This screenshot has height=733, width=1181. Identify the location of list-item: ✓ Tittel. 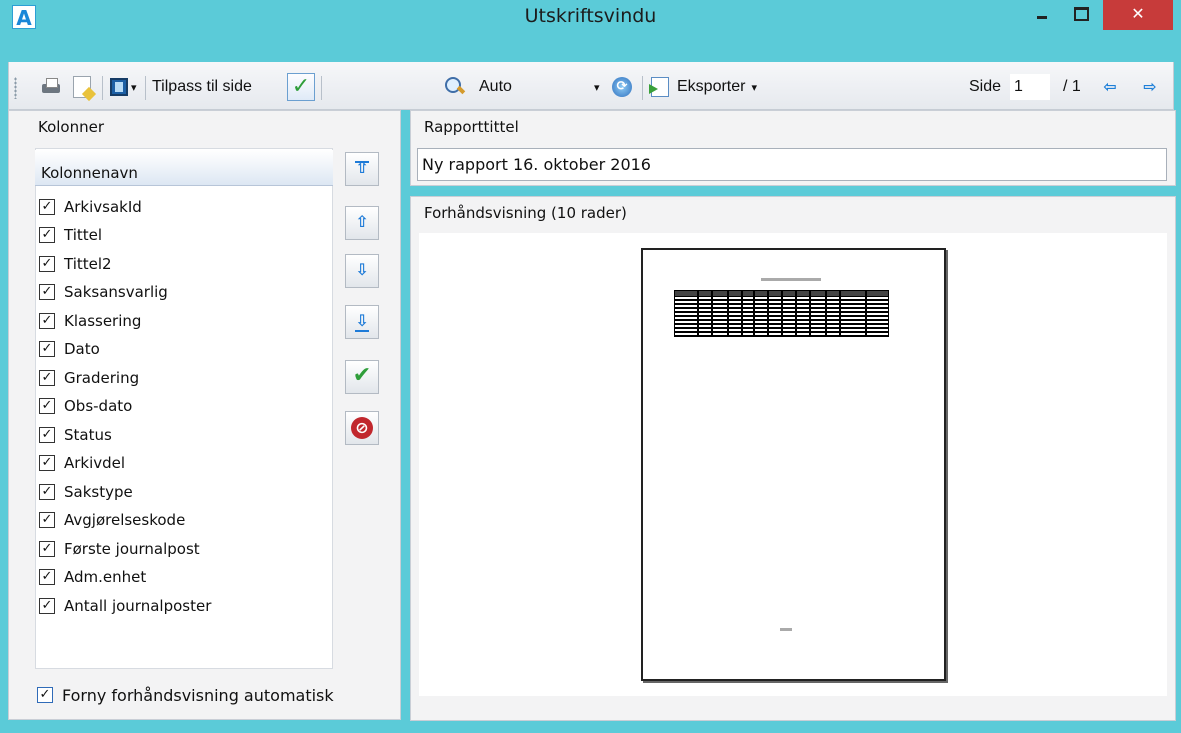
(70, 235).